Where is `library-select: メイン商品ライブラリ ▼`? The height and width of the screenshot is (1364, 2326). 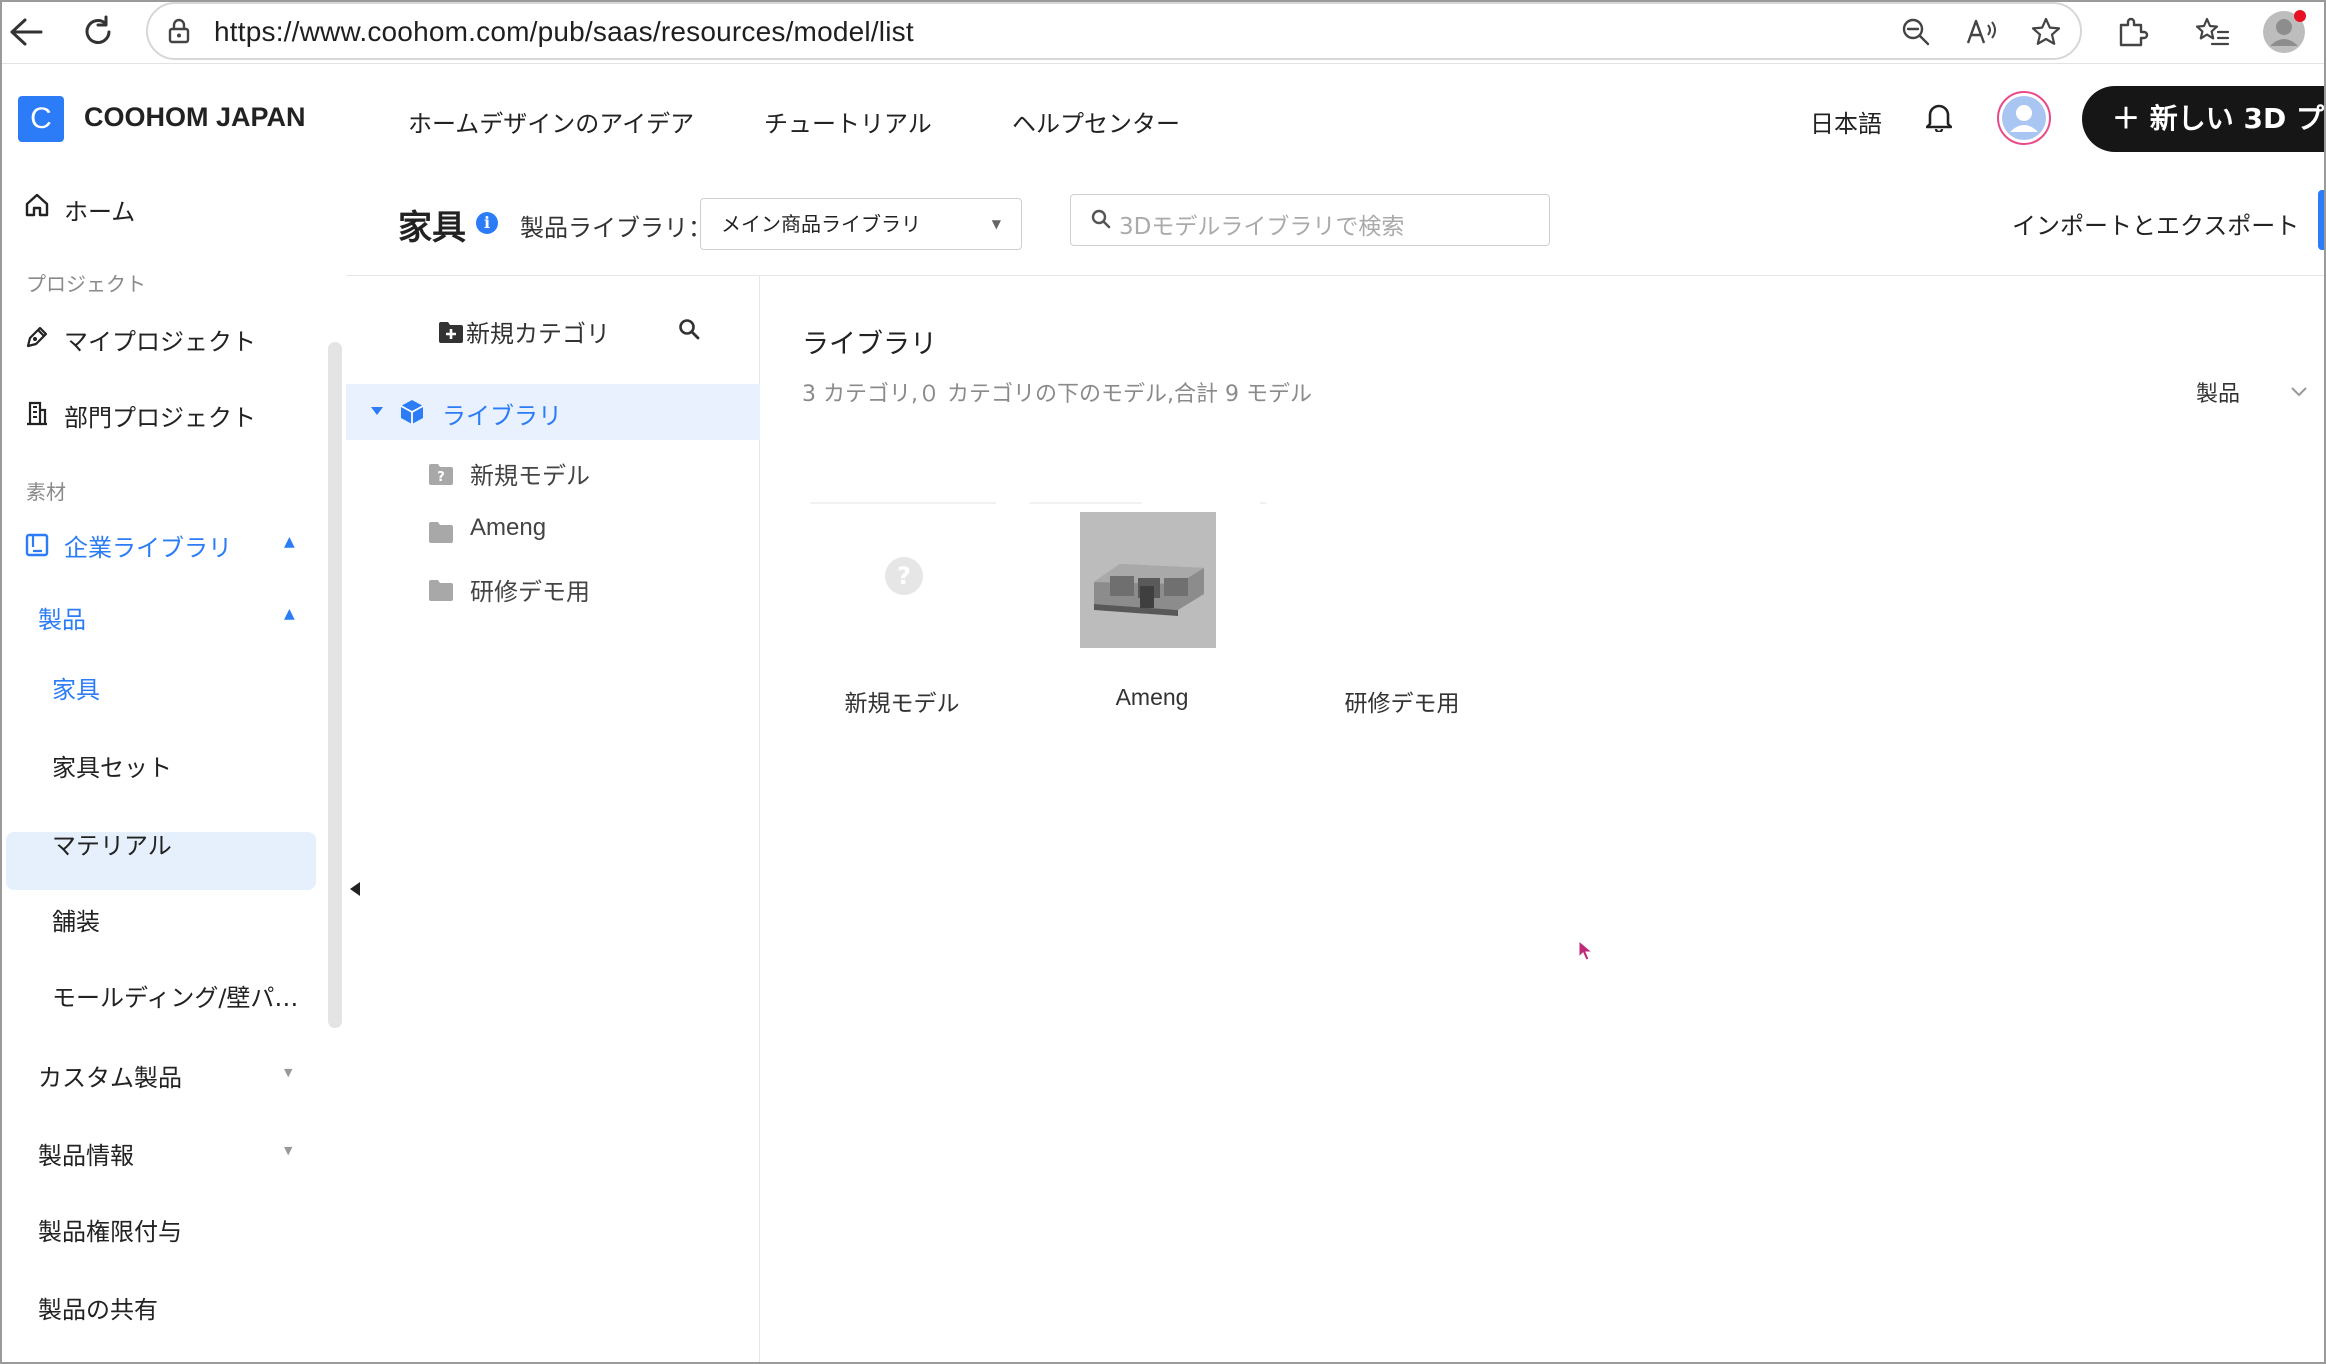 library-select: メイン商品ライブラリ ▼ is located at coordinates (861, 224).